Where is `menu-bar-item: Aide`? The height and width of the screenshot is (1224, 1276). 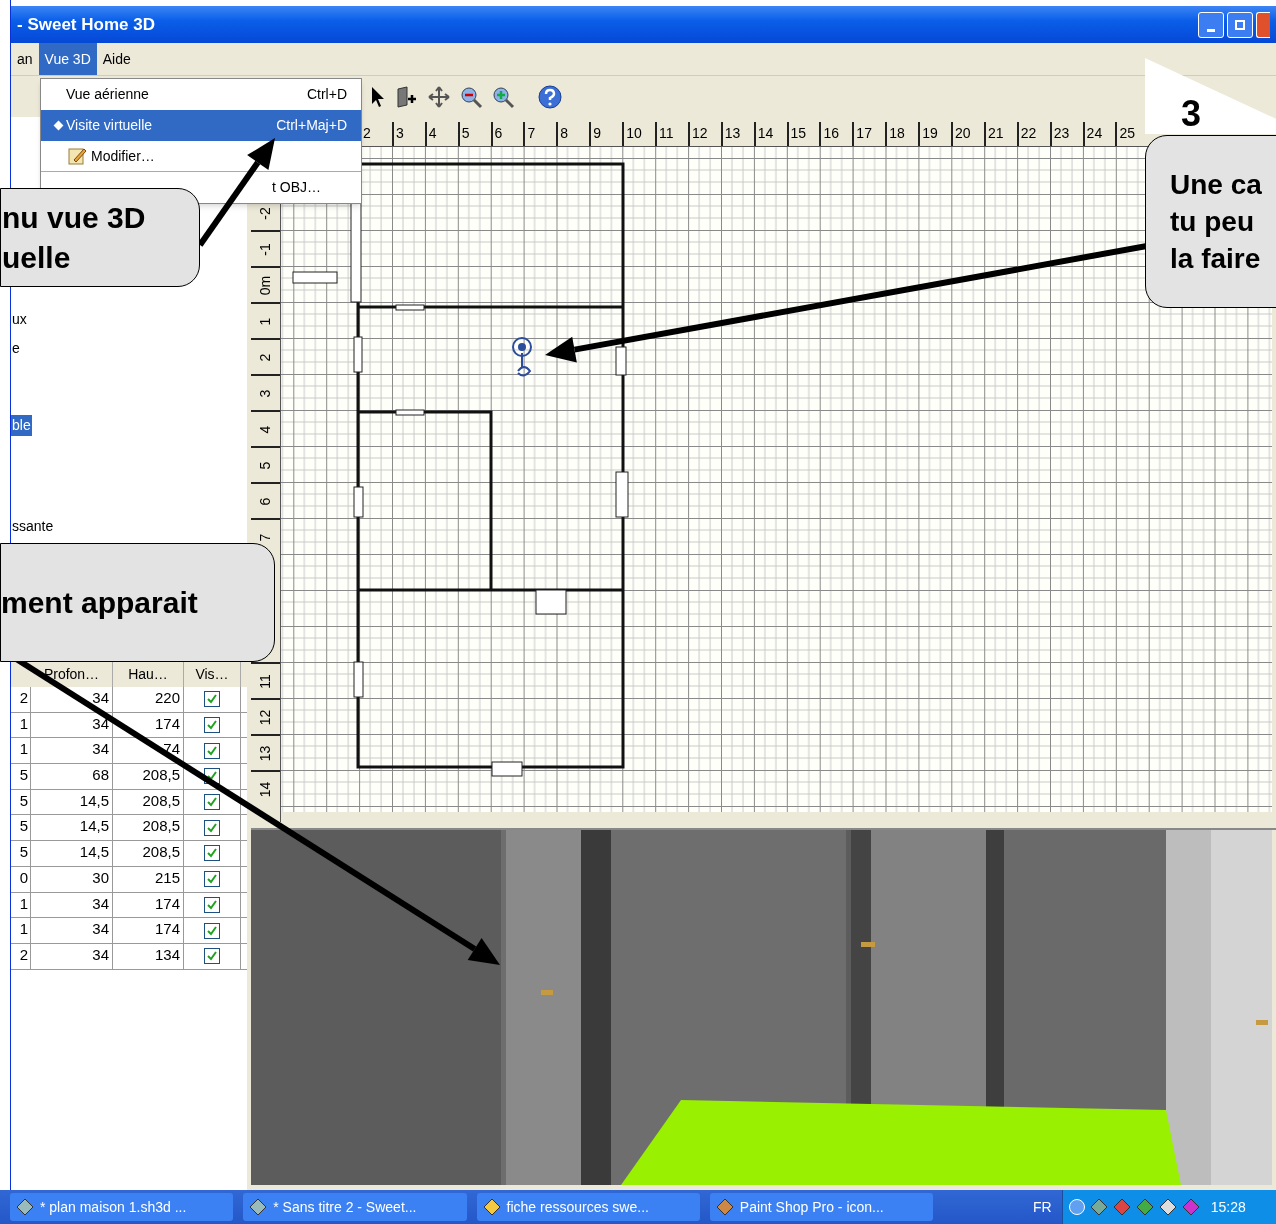
menu-bar-item: Aide is located at coordinates (116, 59).